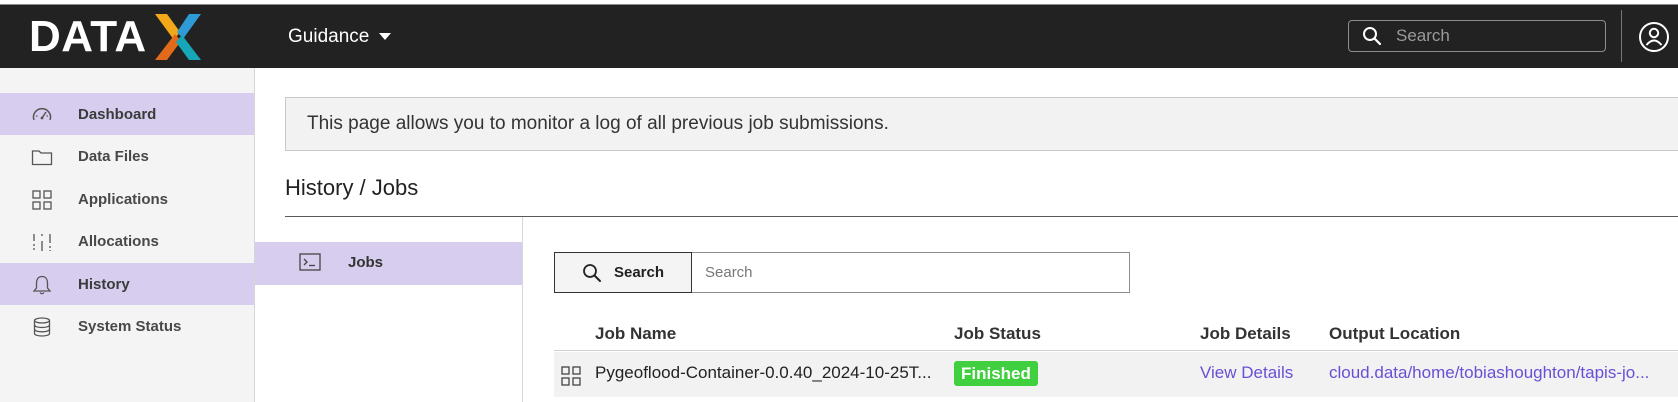  Describe the element at coordinates (1245, 334) in the screenshot. I see `column-header-job-details: Job Details` at that location.